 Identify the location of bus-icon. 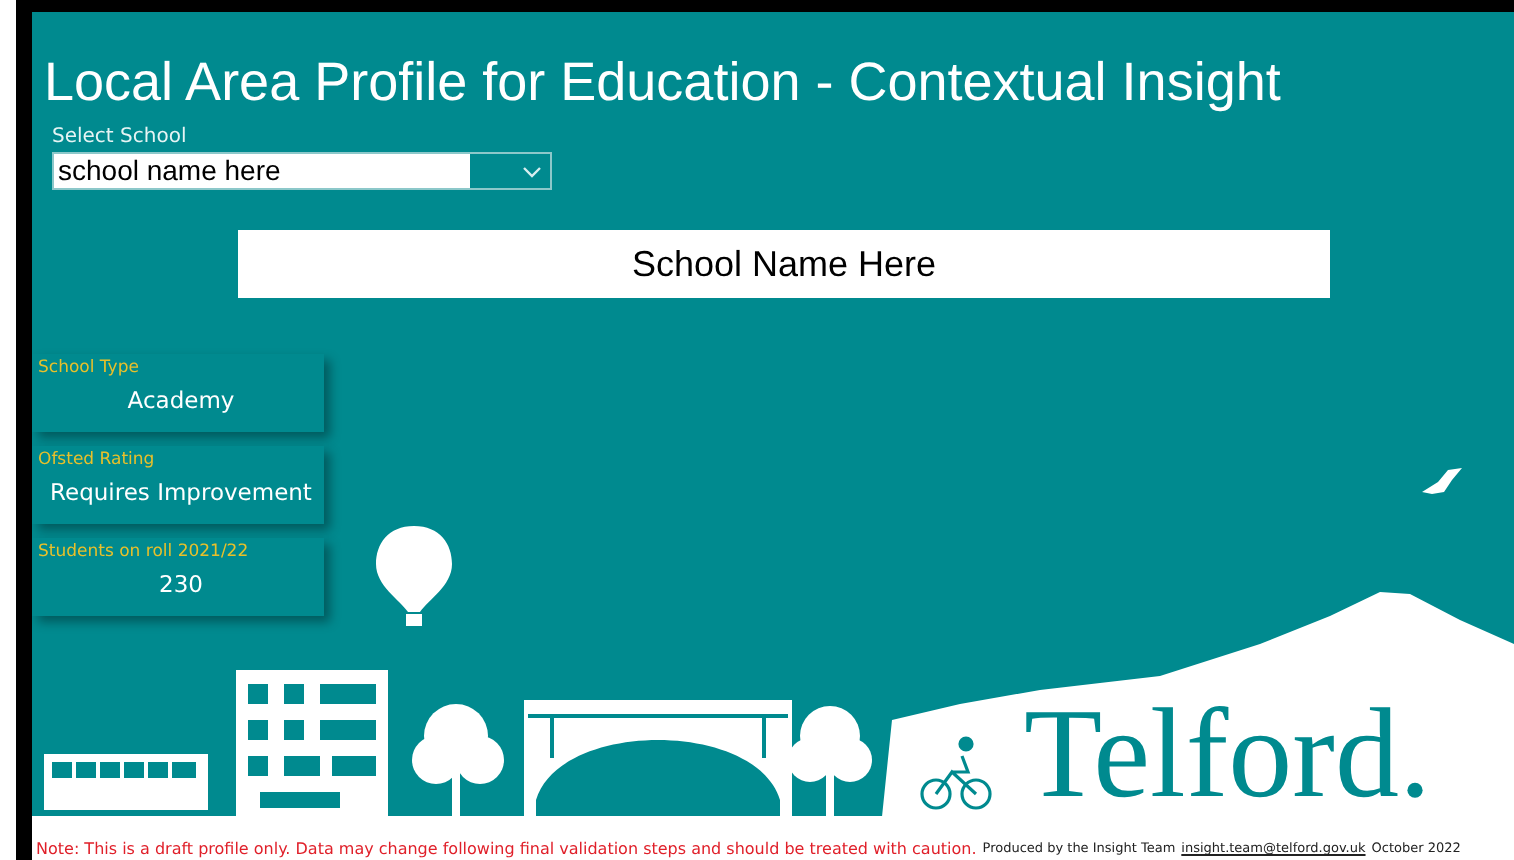
(126, 782).